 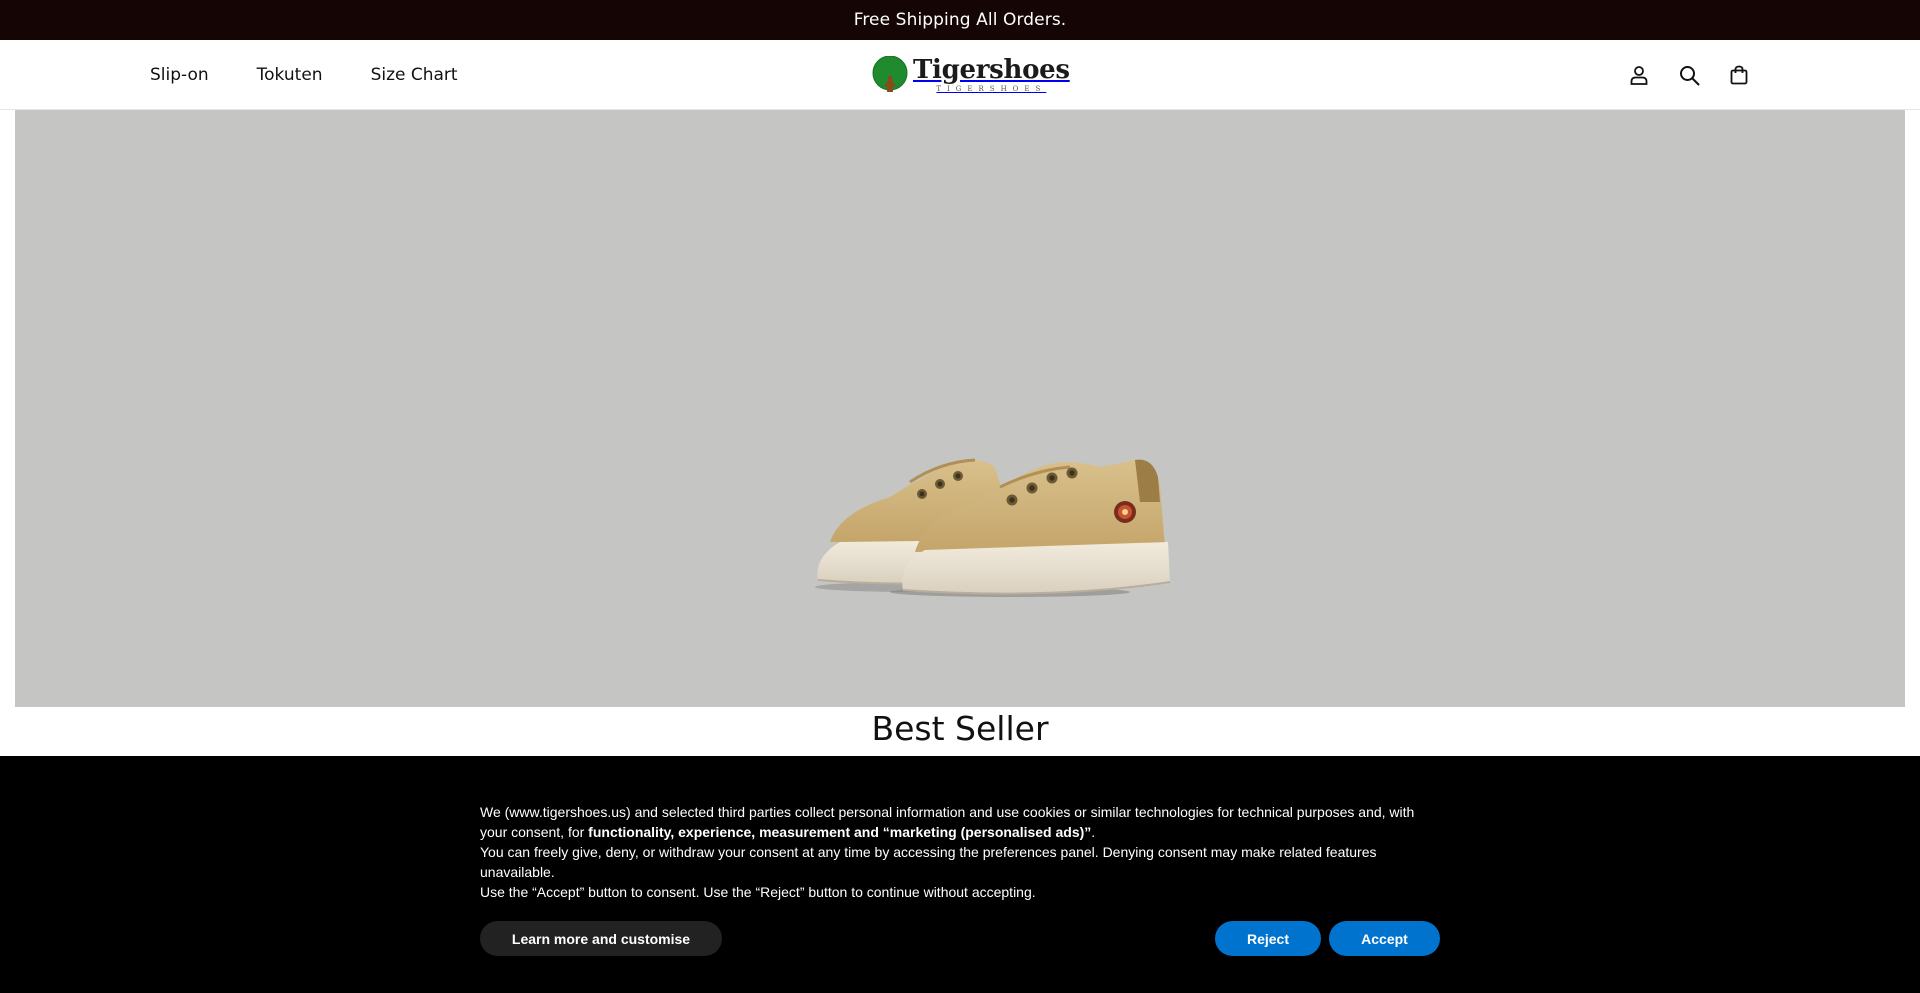 What do you see at coordinates (601, 938) in the screenshot?
I see `learn-more-button: Learn more and customise` at bounding box center [601, 938].